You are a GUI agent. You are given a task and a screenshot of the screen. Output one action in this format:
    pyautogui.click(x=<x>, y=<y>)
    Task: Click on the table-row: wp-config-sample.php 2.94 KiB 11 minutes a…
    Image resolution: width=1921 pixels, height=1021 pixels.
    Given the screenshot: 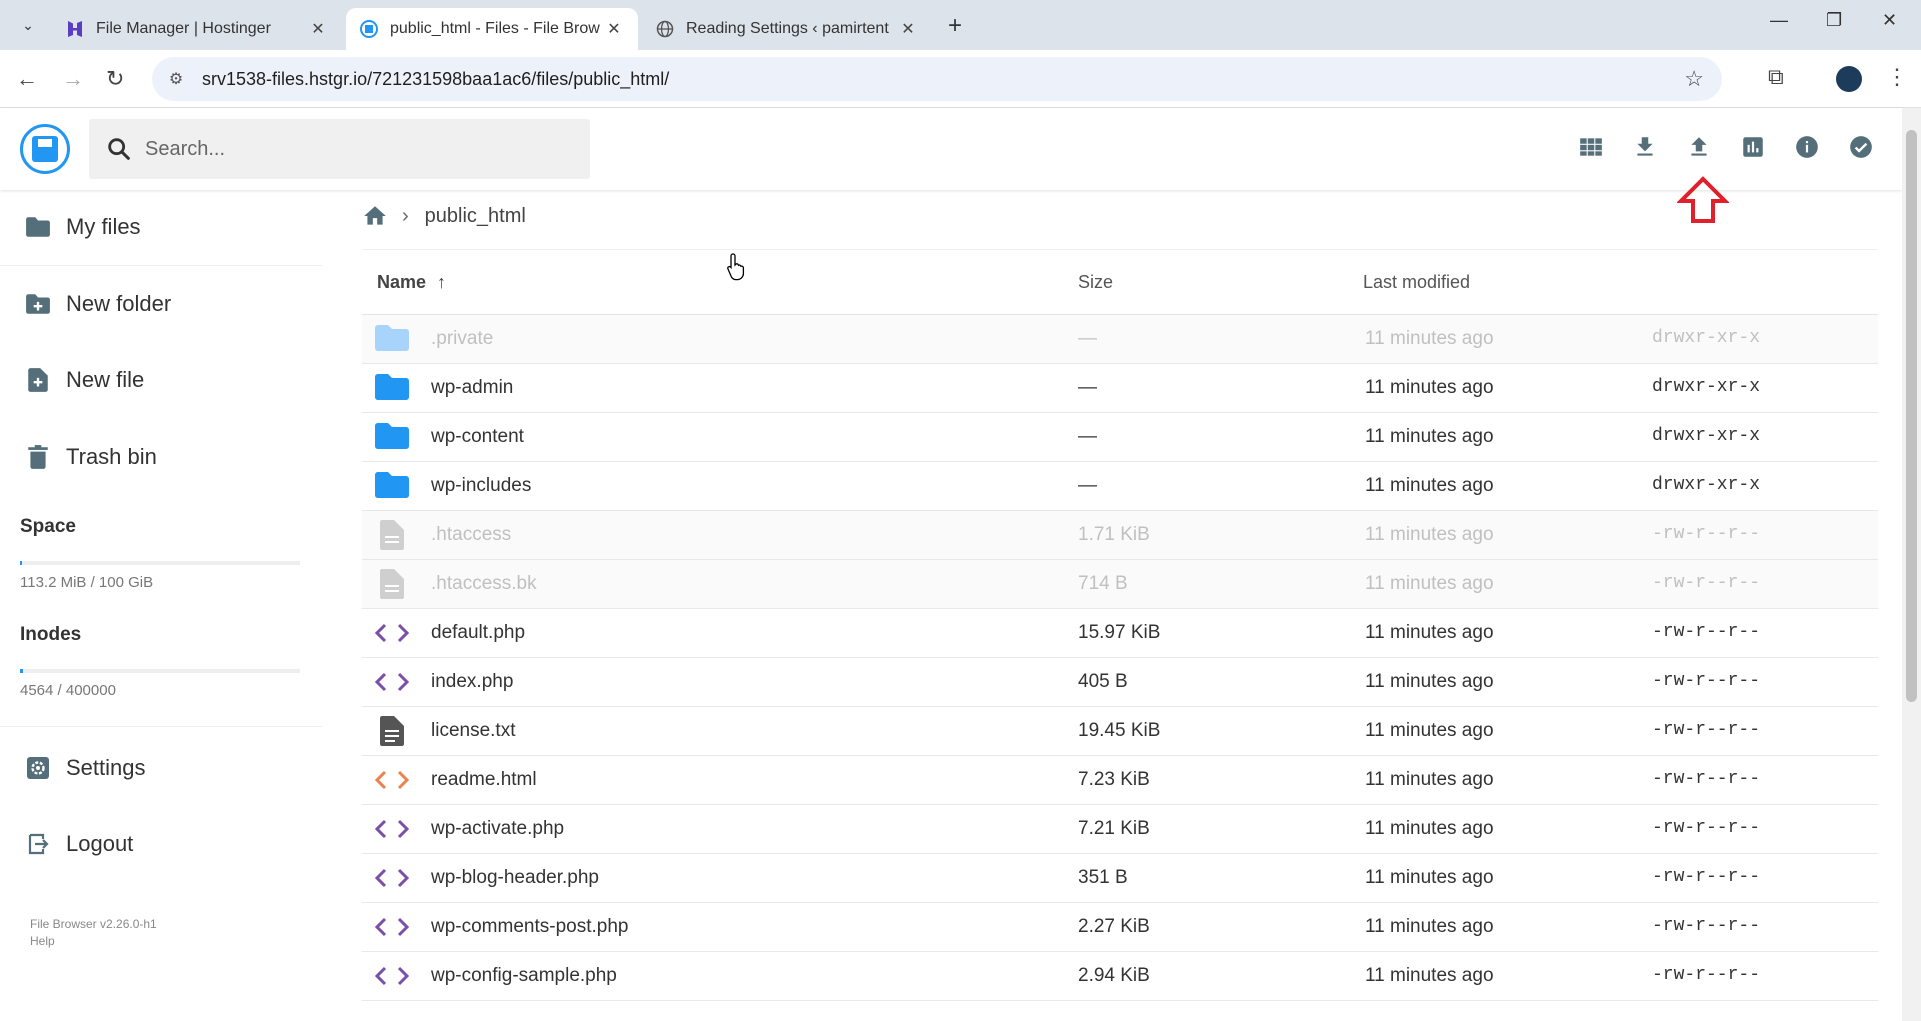 What is the action you would take?
    pyautogui.click(x=1120, y=976)
    